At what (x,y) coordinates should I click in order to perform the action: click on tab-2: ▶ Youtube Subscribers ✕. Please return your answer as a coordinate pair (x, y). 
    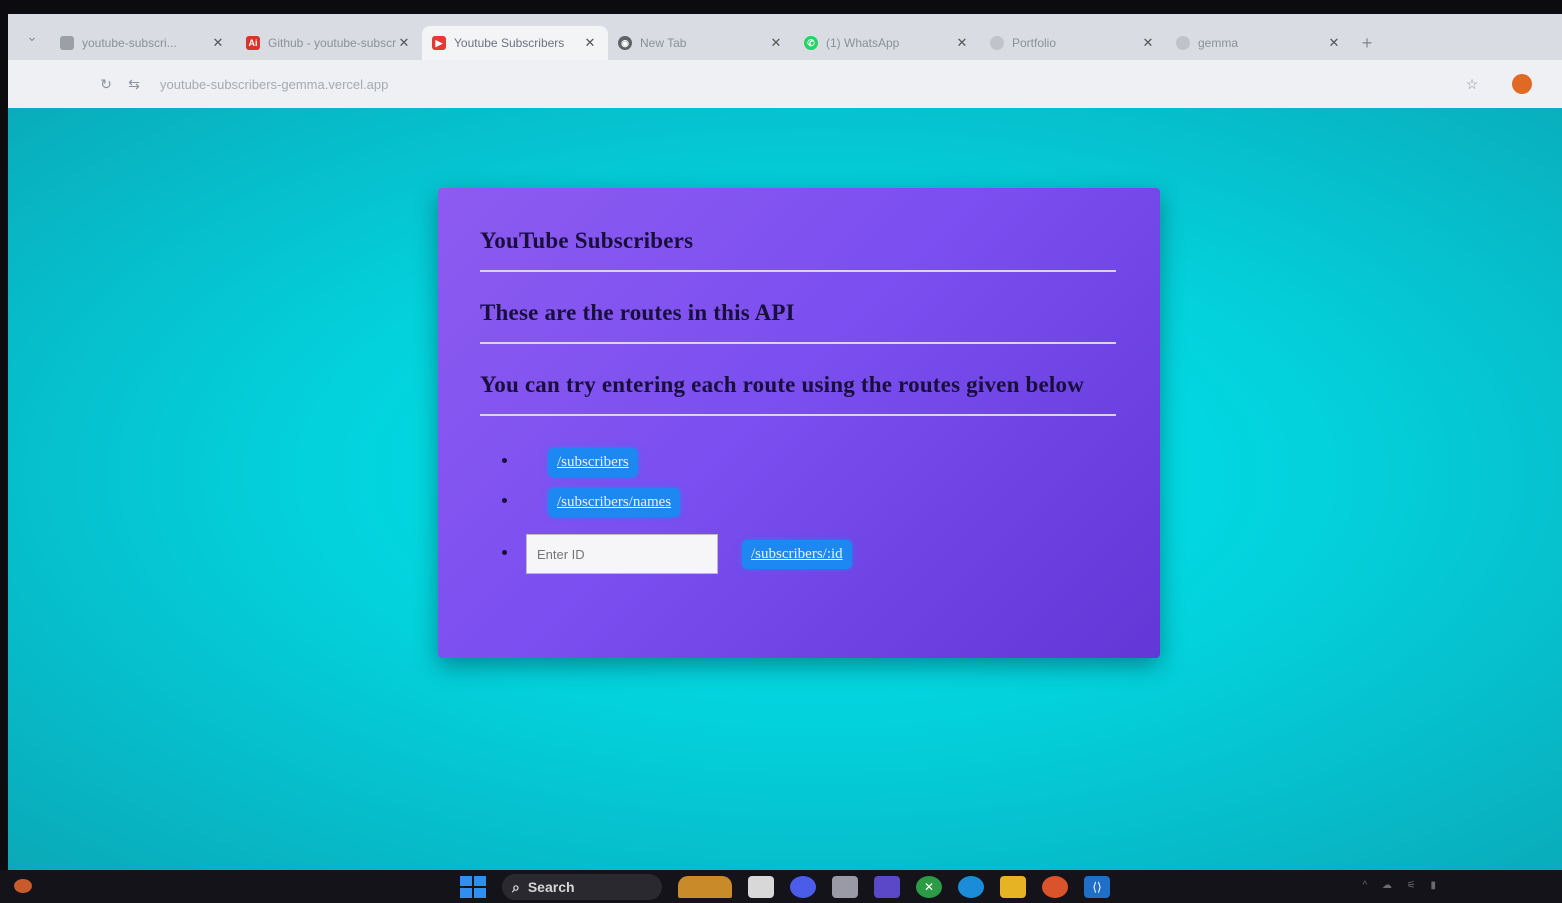
    Looking at the image, I should click on (515, 43).